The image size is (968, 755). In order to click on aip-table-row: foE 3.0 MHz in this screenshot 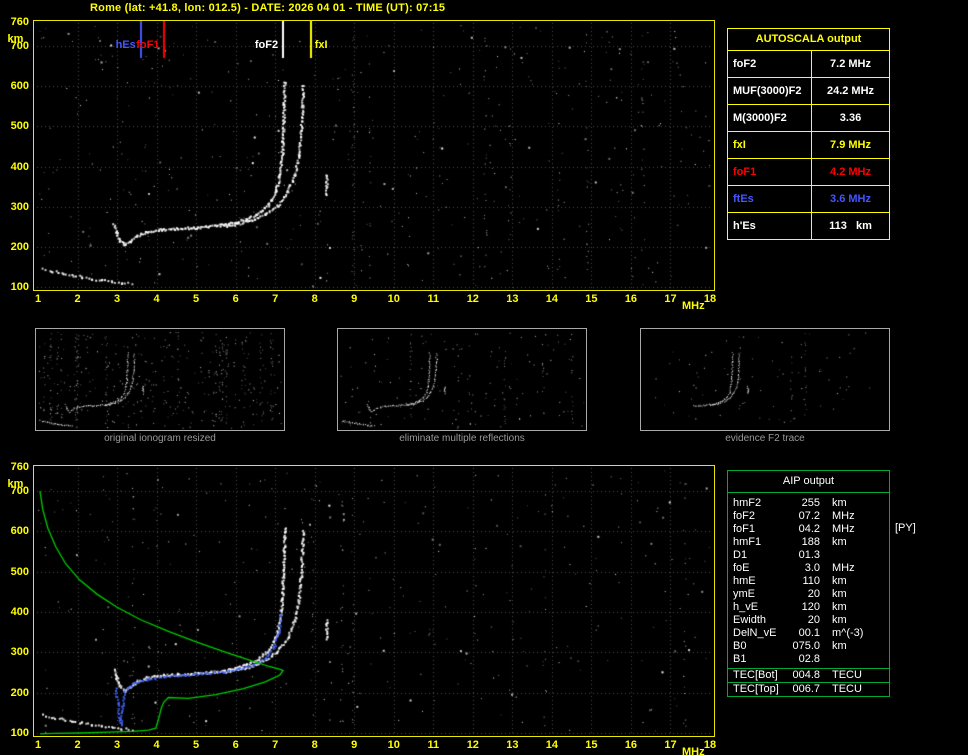, I will do `click(808, 568)`.